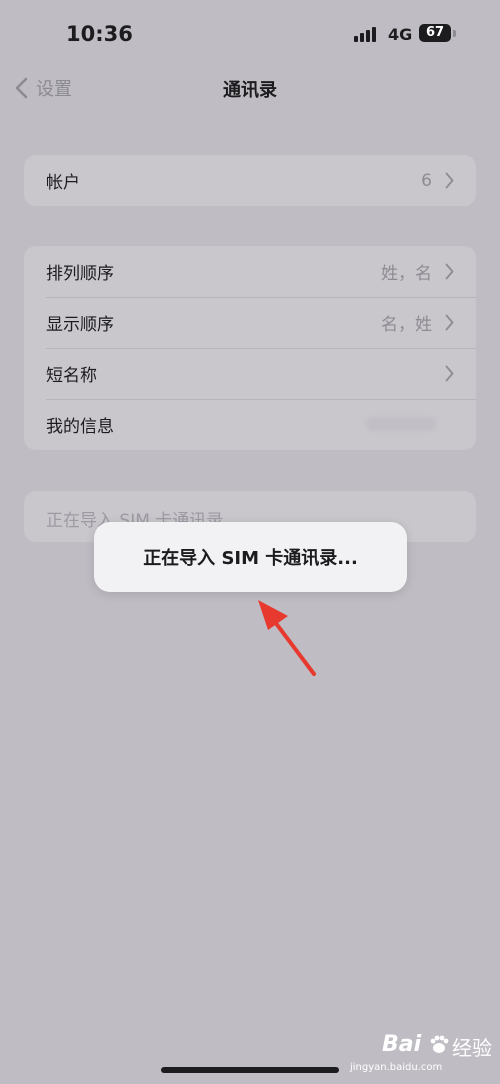 The height and width of the screenshot is (1084, 500). Describe the element at coordinates (80, 325) in the screenshot. I see `row-label: 显示顺序` at that location.